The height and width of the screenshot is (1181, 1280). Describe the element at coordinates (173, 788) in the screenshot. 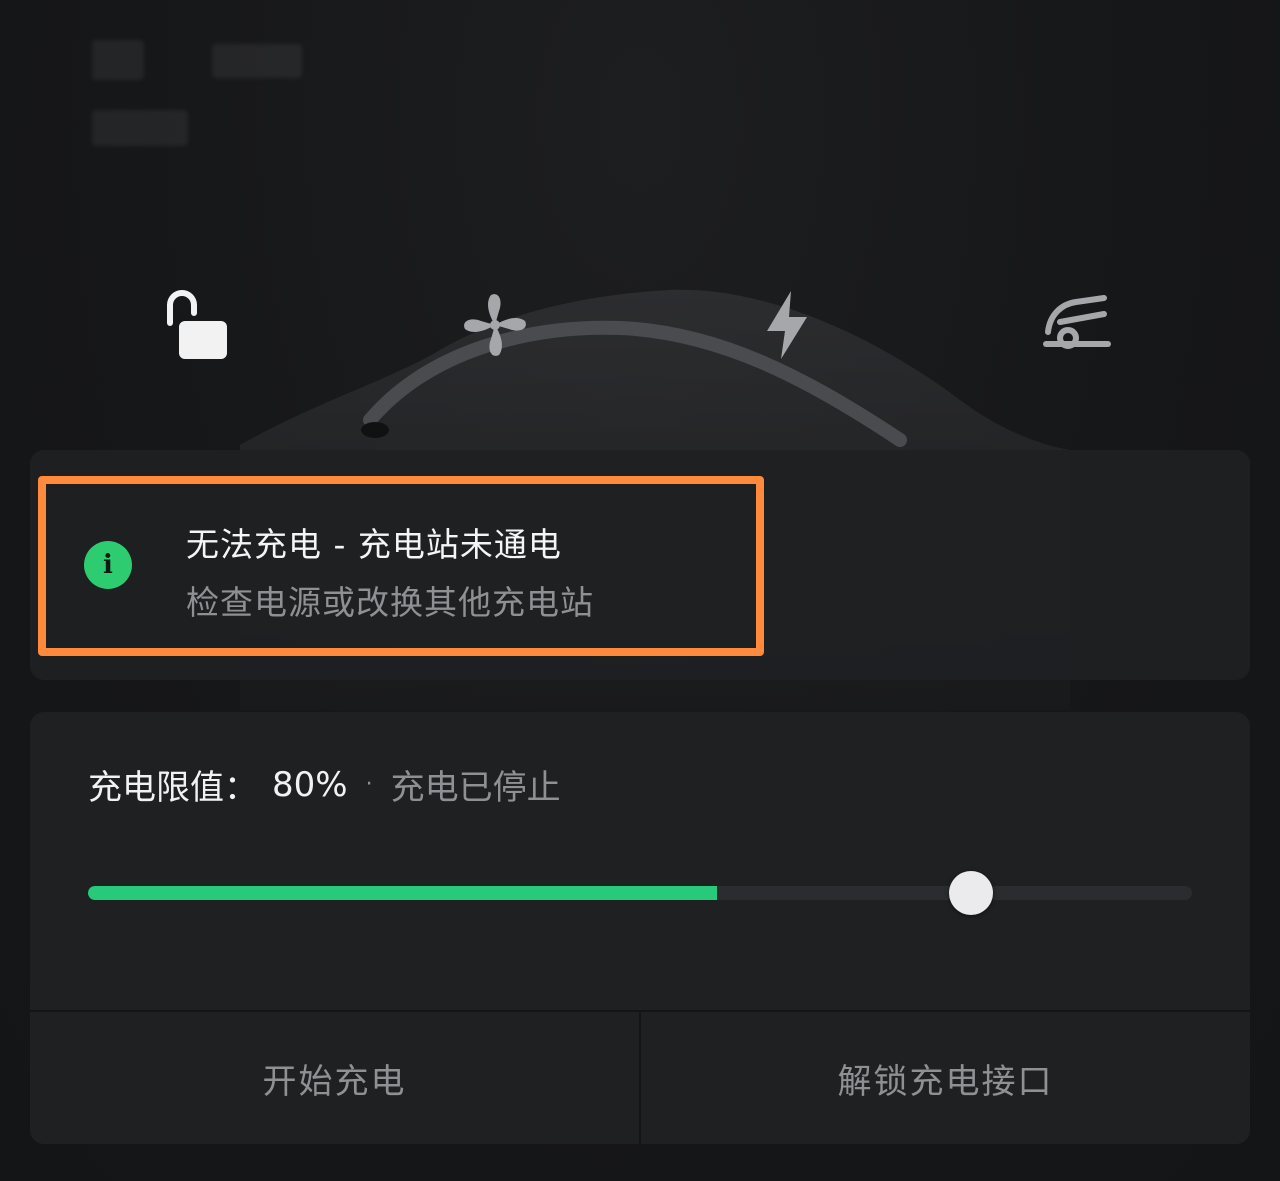

I see `charge-limit-label: 充电限值：` at that location.